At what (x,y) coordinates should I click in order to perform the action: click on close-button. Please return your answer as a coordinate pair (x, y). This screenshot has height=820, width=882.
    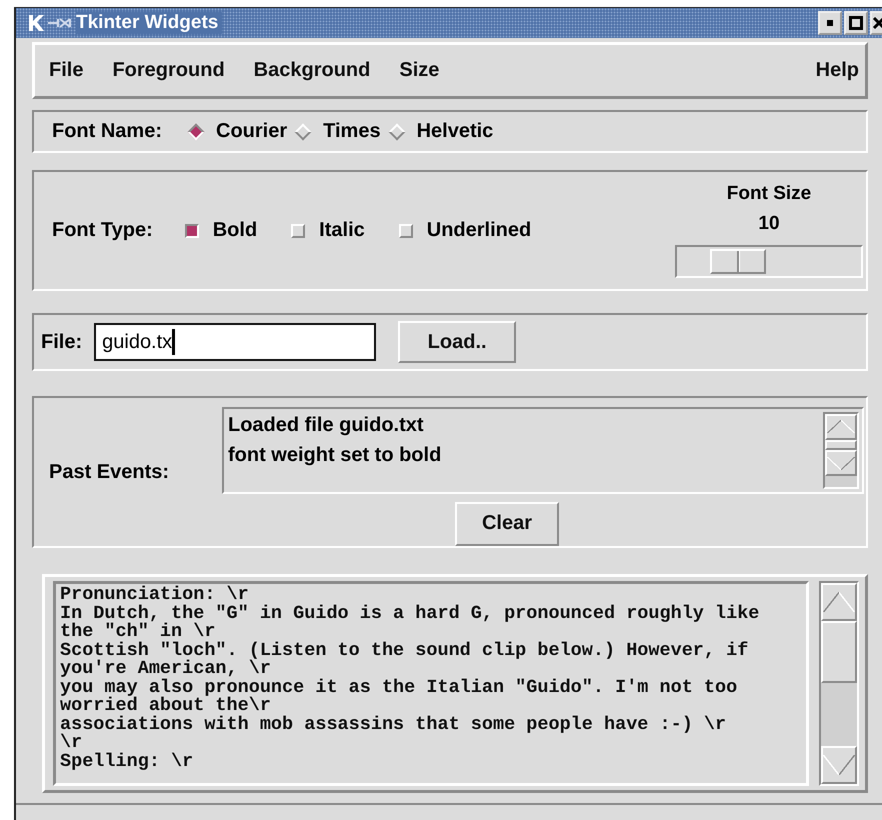
    Looking at the image, I should click on (876, 23).